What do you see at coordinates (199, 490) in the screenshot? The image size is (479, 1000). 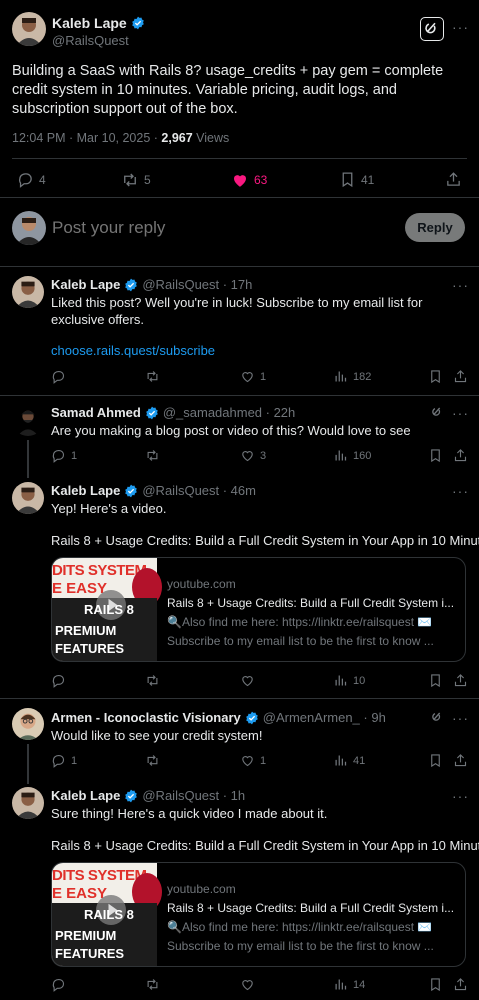 I see `reply-handle: @RailsQuest · 46m` at bounding box center [199, 490].